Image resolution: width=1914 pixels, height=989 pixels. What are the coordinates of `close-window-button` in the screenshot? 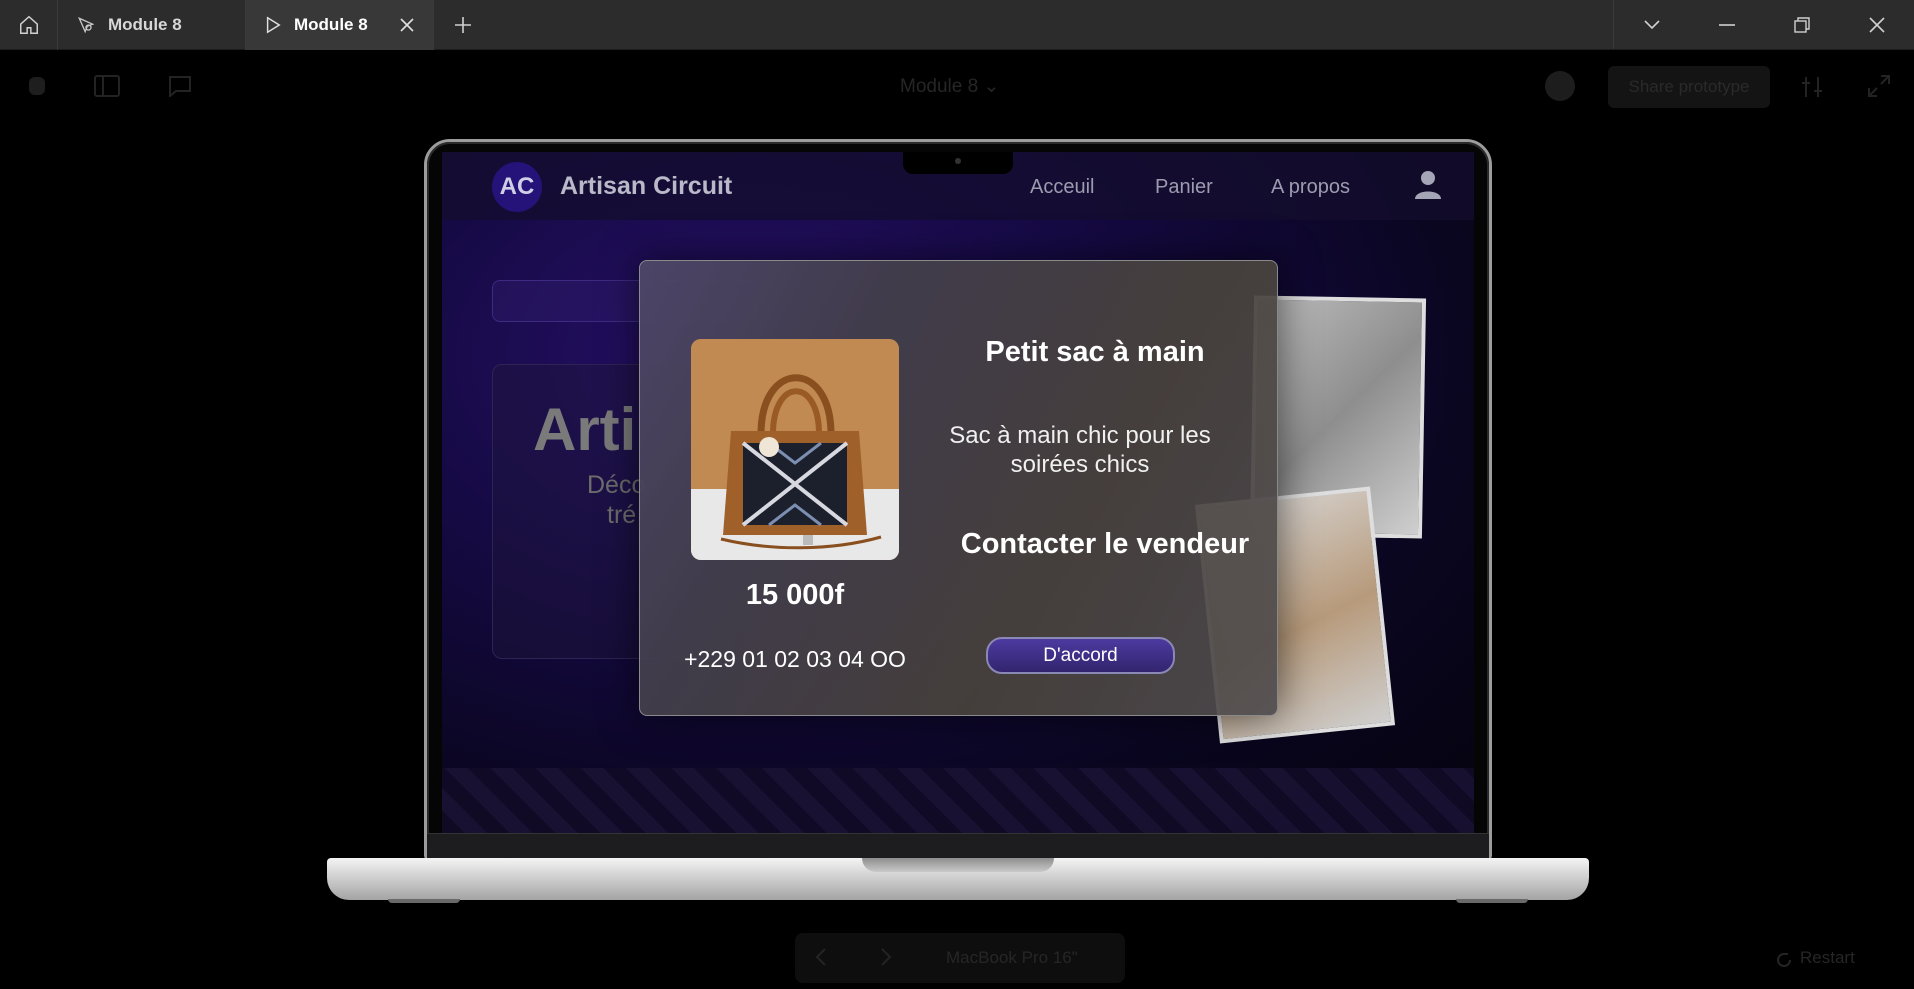 It's located at (1876, 25).